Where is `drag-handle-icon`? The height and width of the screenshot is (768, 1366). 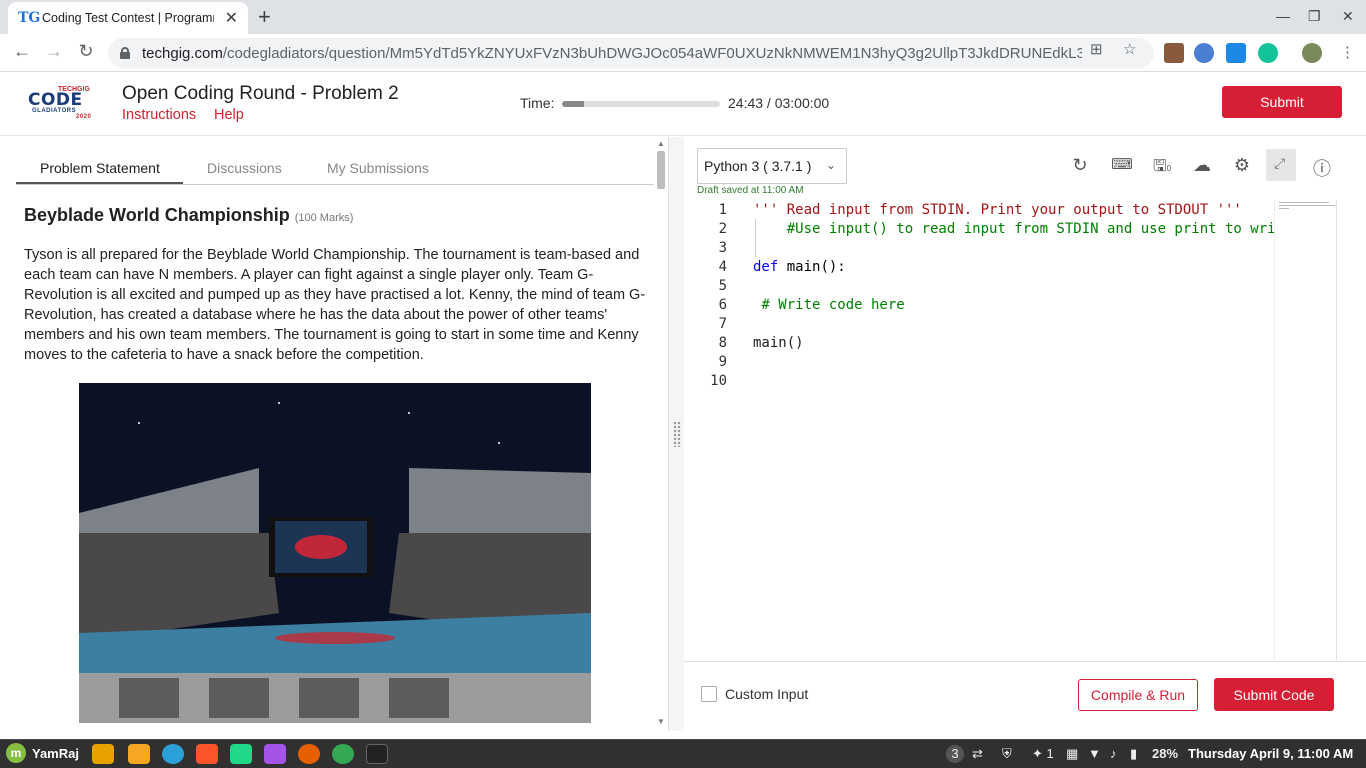 drag-handle-icon is located at coordinates (677, 434).